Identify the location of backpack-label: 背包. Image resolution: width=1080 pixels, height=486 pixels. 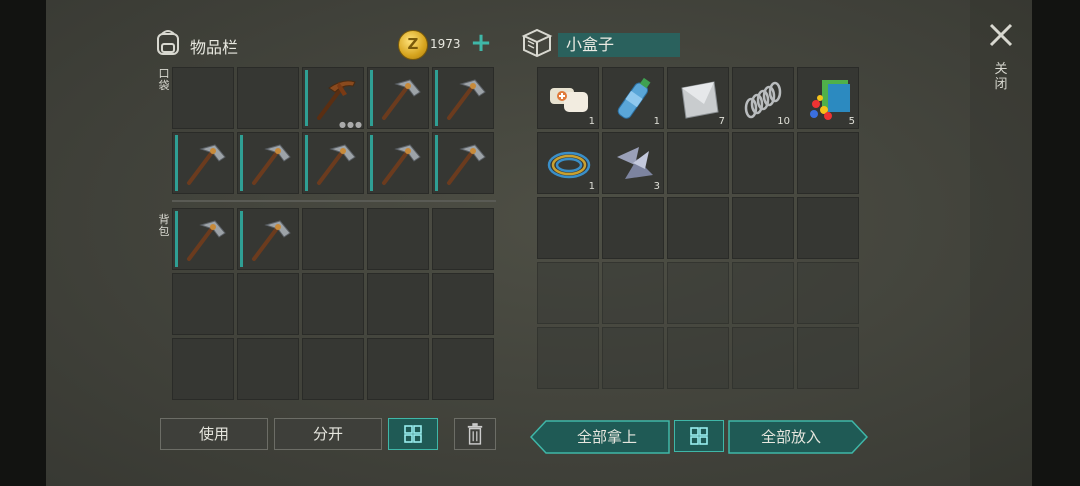
(164, 225).